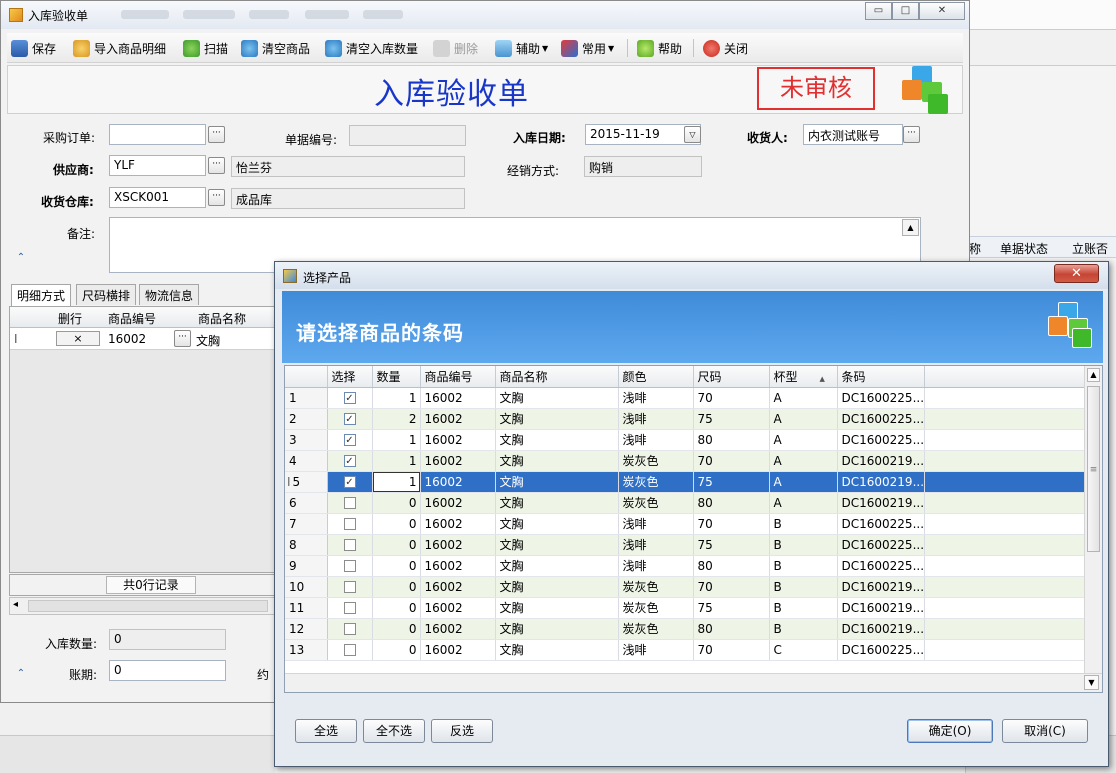  What do you see at coordinates (157, 165) in the screenshot?
I see `supplier-code-input: YLF` at bounding box center [157, 165].